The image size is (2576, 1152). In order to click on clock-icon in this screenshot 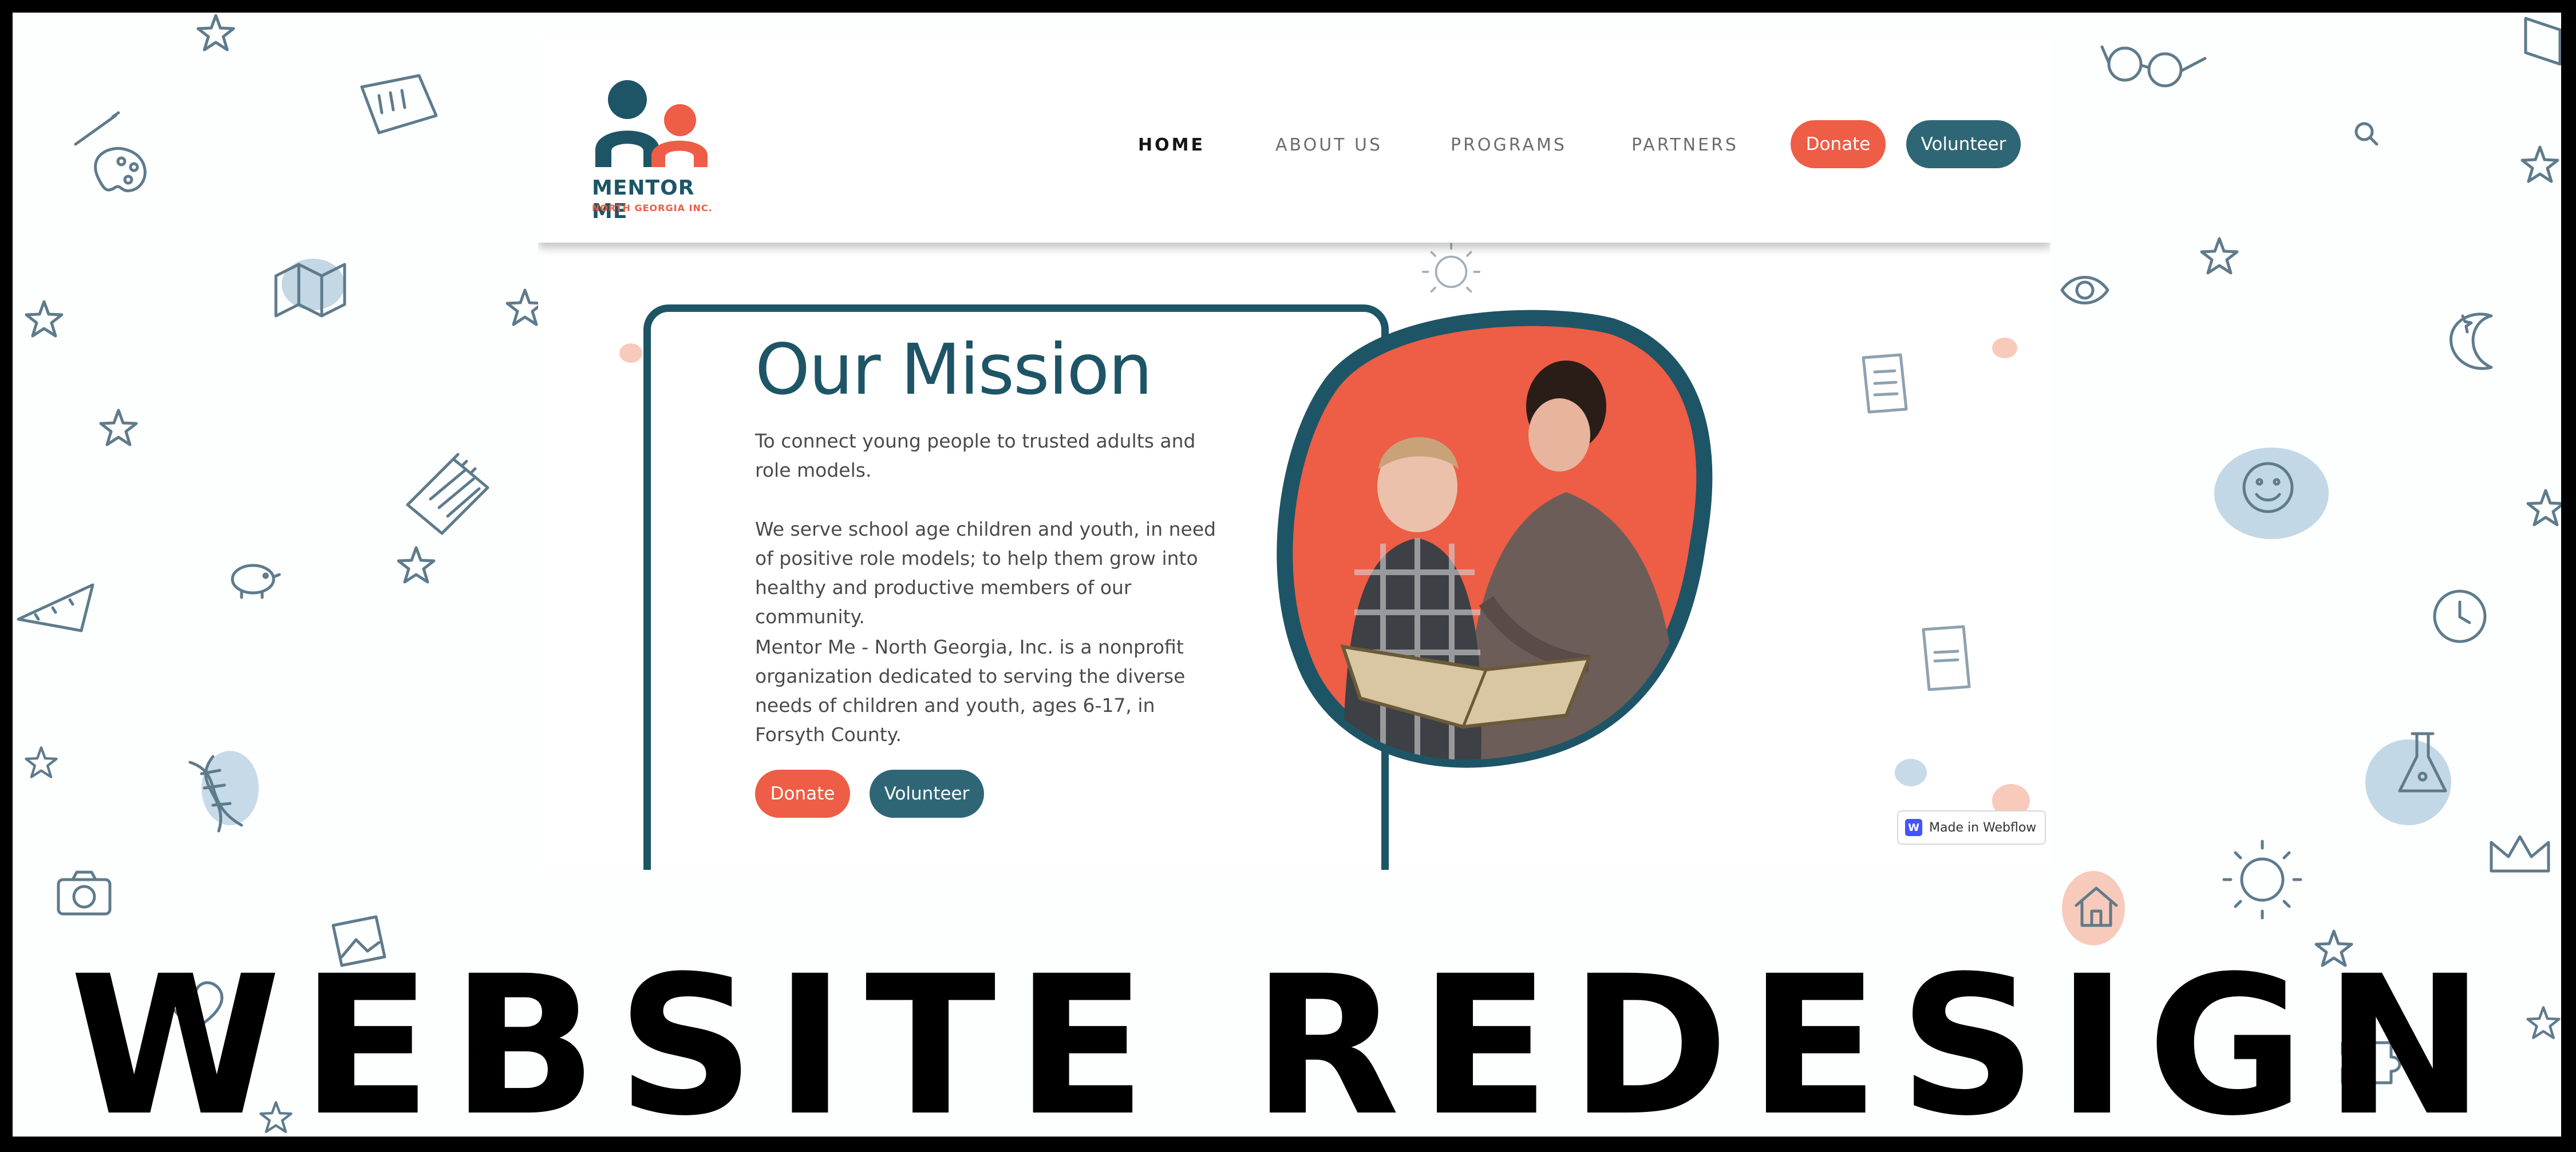, I will do `click(2460, 616)`.